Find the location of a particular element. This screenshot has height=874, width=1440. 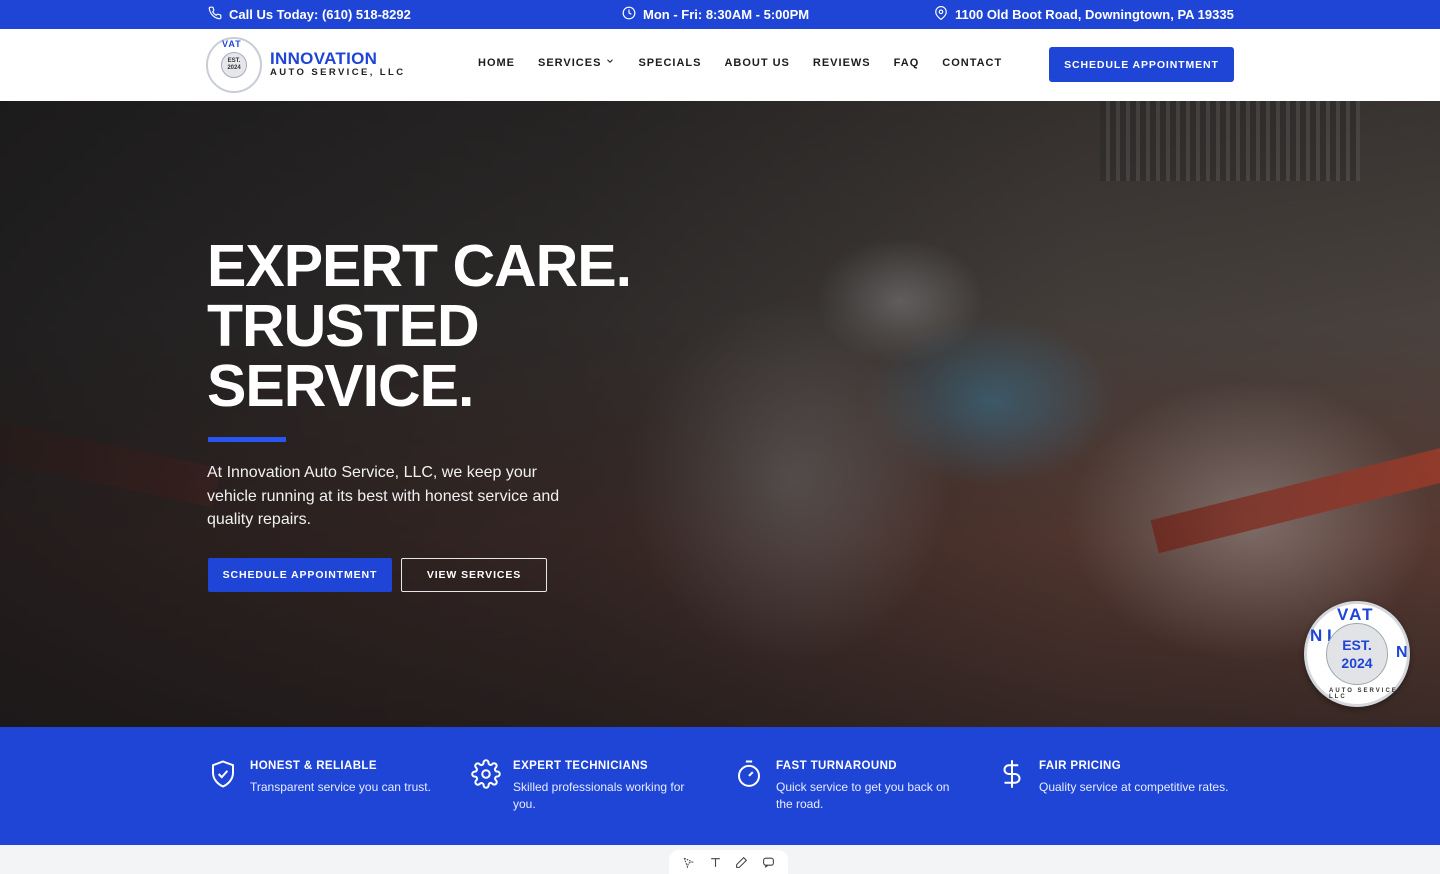

nav-specials-label: SPECIALS is located at coordinates (670, 62).